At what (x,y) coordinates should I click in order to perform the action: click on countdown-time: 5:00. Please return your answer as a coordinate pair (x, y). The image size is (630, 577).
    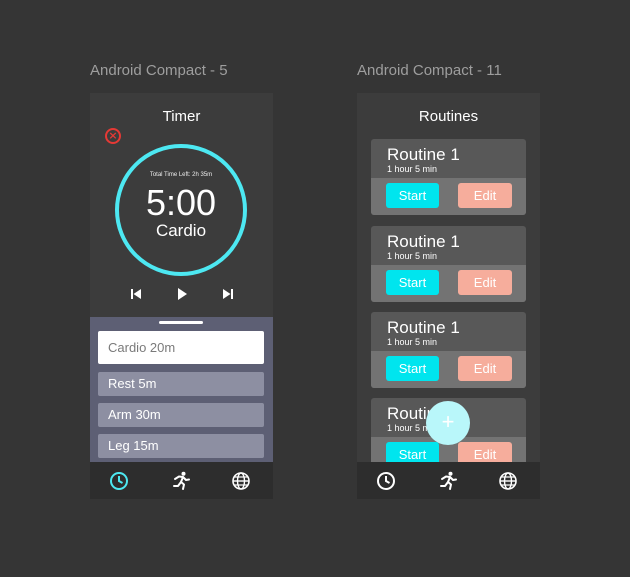
    Looking at the image, I should click on (181, 202).